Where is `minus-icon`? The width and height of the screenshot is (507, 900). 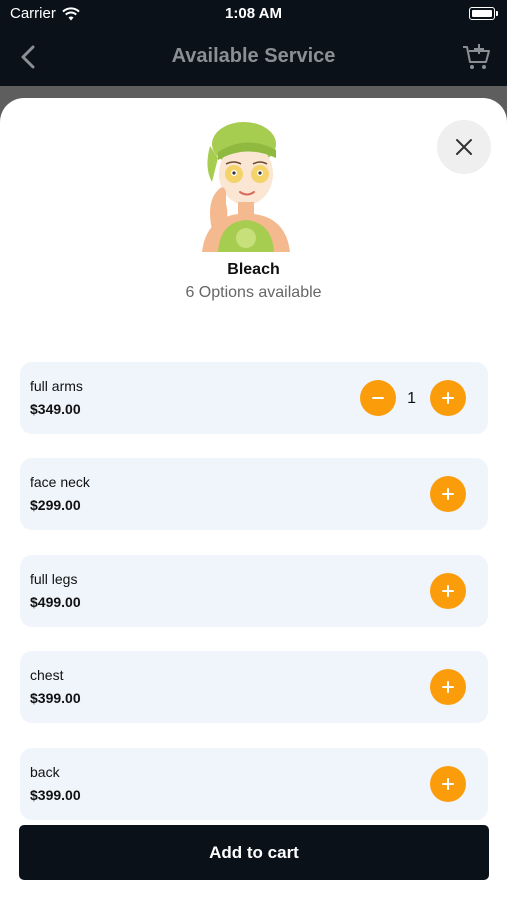 minus-icon is located at coordinates (378, 398).